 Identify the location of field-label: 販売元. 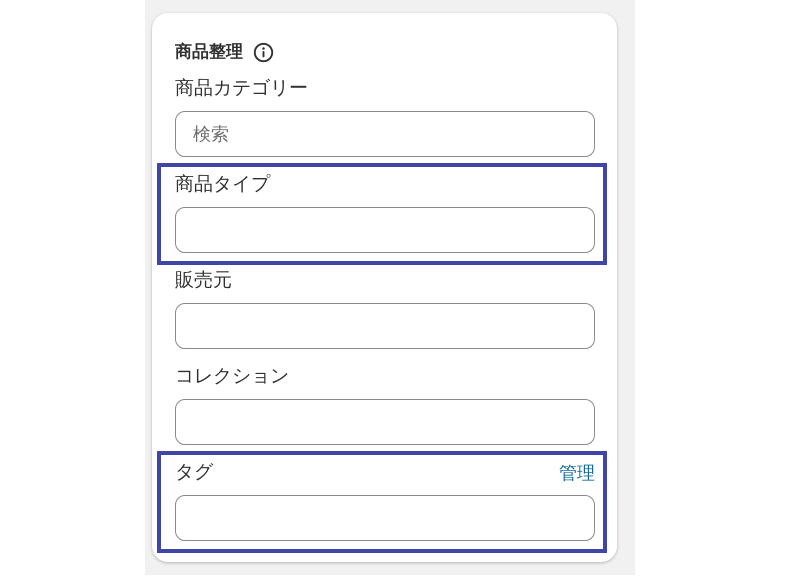
(203, 281).